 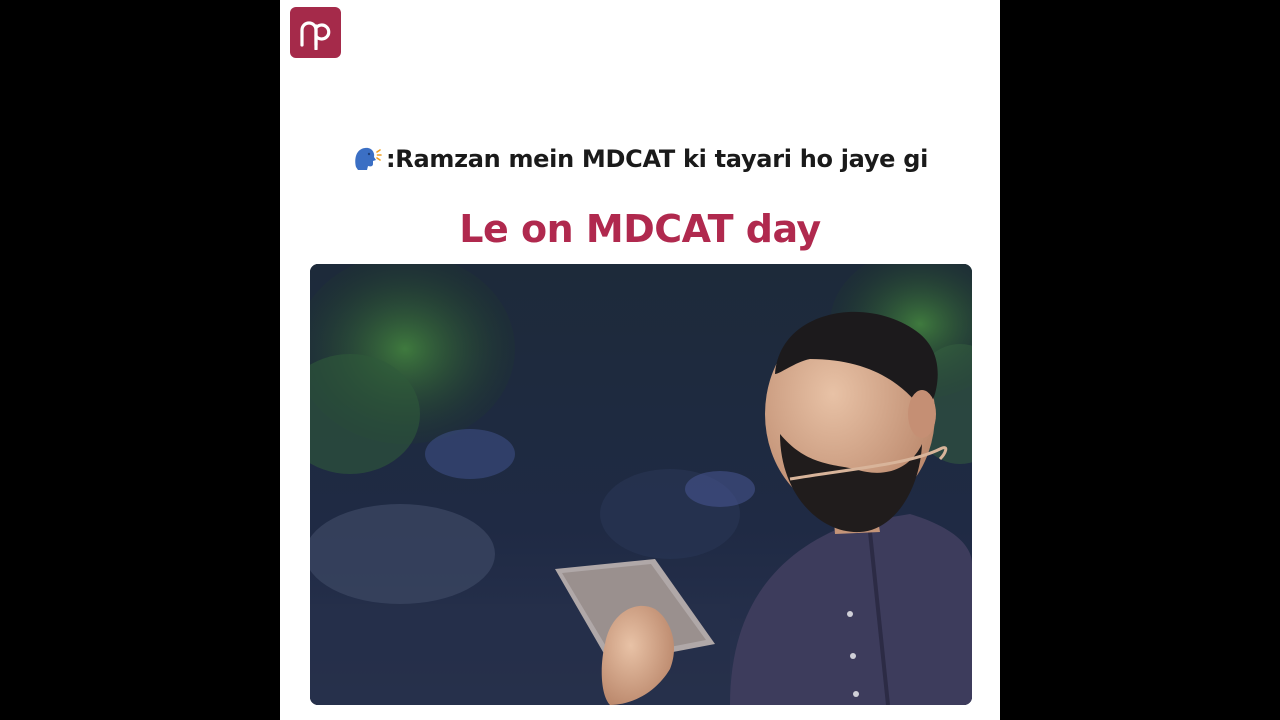 I want to click on meme-caption: :Ramzan mein MDCAT ki tayari ho jaye gi, so click(x=640, y=158).